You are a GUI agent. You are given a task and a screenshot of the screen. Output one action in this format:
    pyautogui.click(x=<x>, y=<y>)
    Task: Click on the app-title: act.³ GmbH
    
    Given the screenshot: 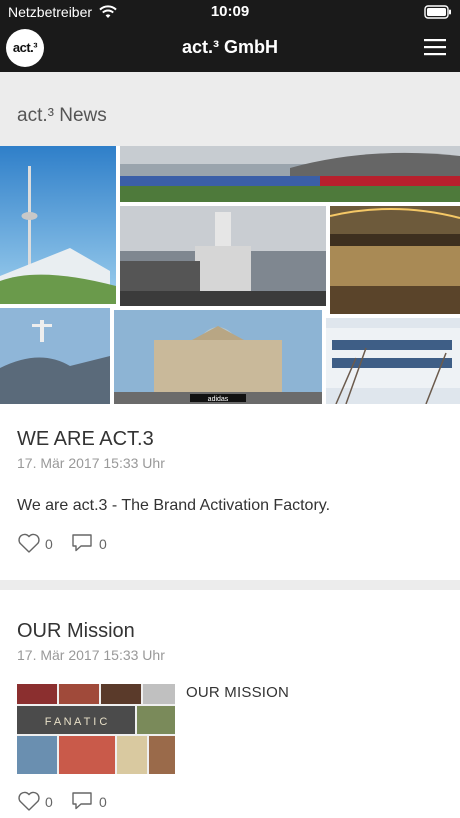 What is the action you would take?
    pyautogui.click(x=229, y=47)
    